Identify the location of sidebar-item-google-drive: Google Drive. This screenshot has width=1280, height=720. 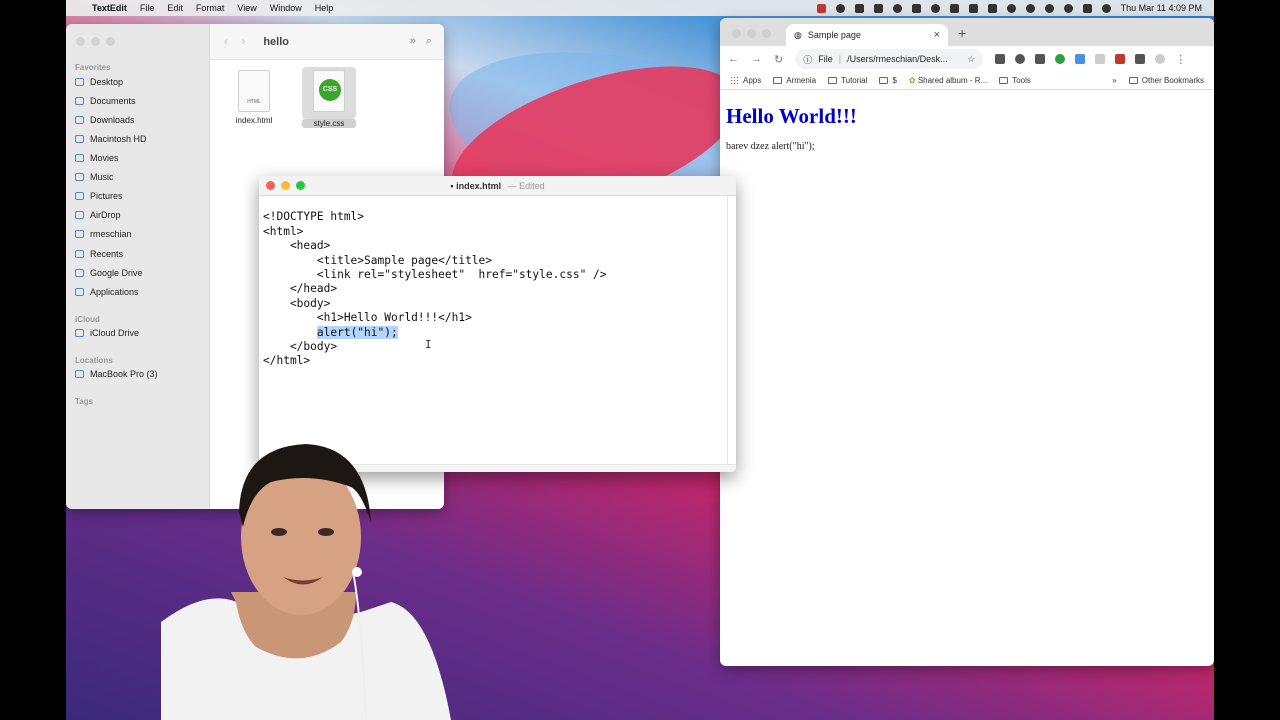
(109, 273).